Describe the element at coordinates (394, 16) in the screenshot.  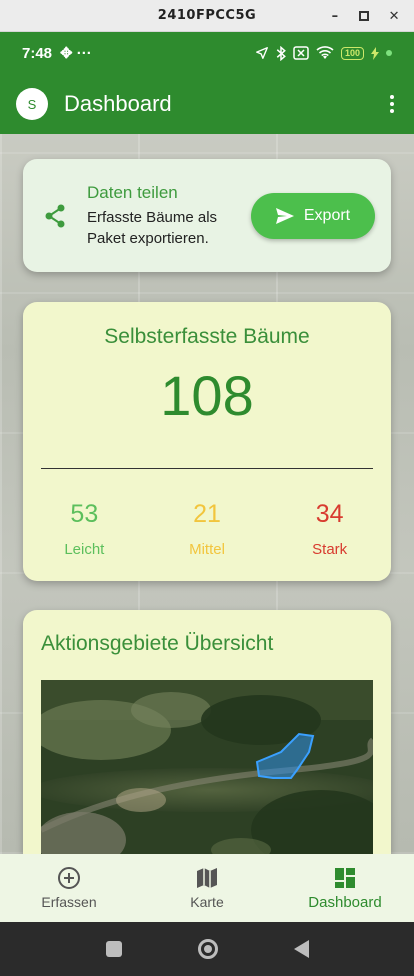
I see `close-icon: ✕` at that location.